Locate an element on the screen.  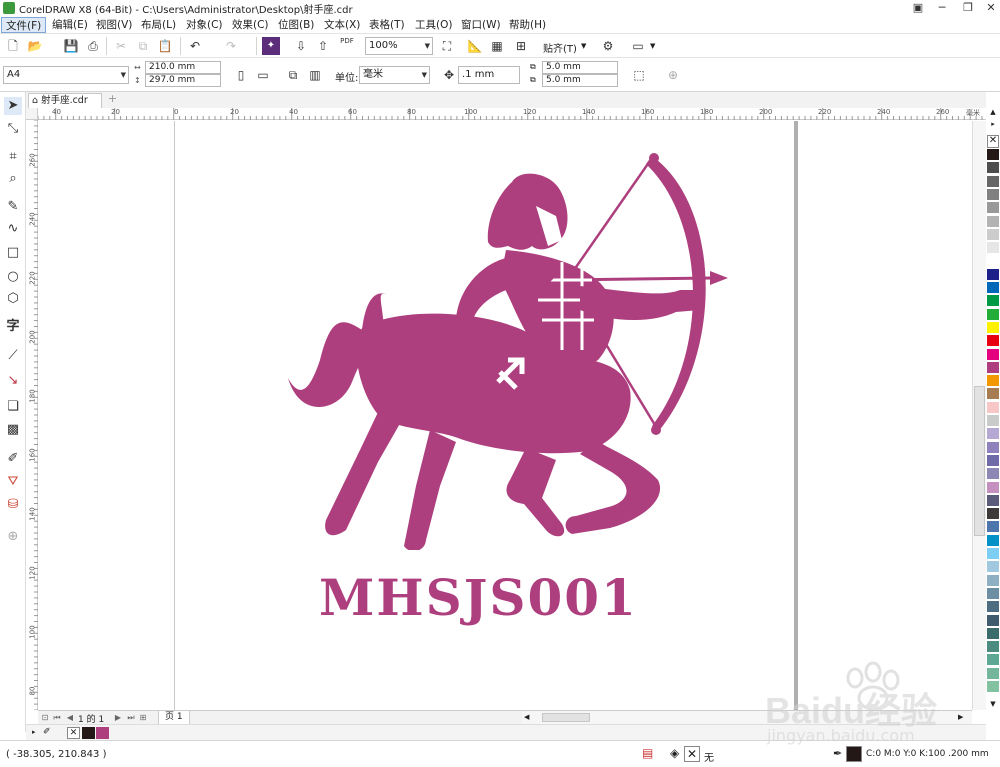
options-gear-icon: ⚙ is located at coordinates (608, 46).